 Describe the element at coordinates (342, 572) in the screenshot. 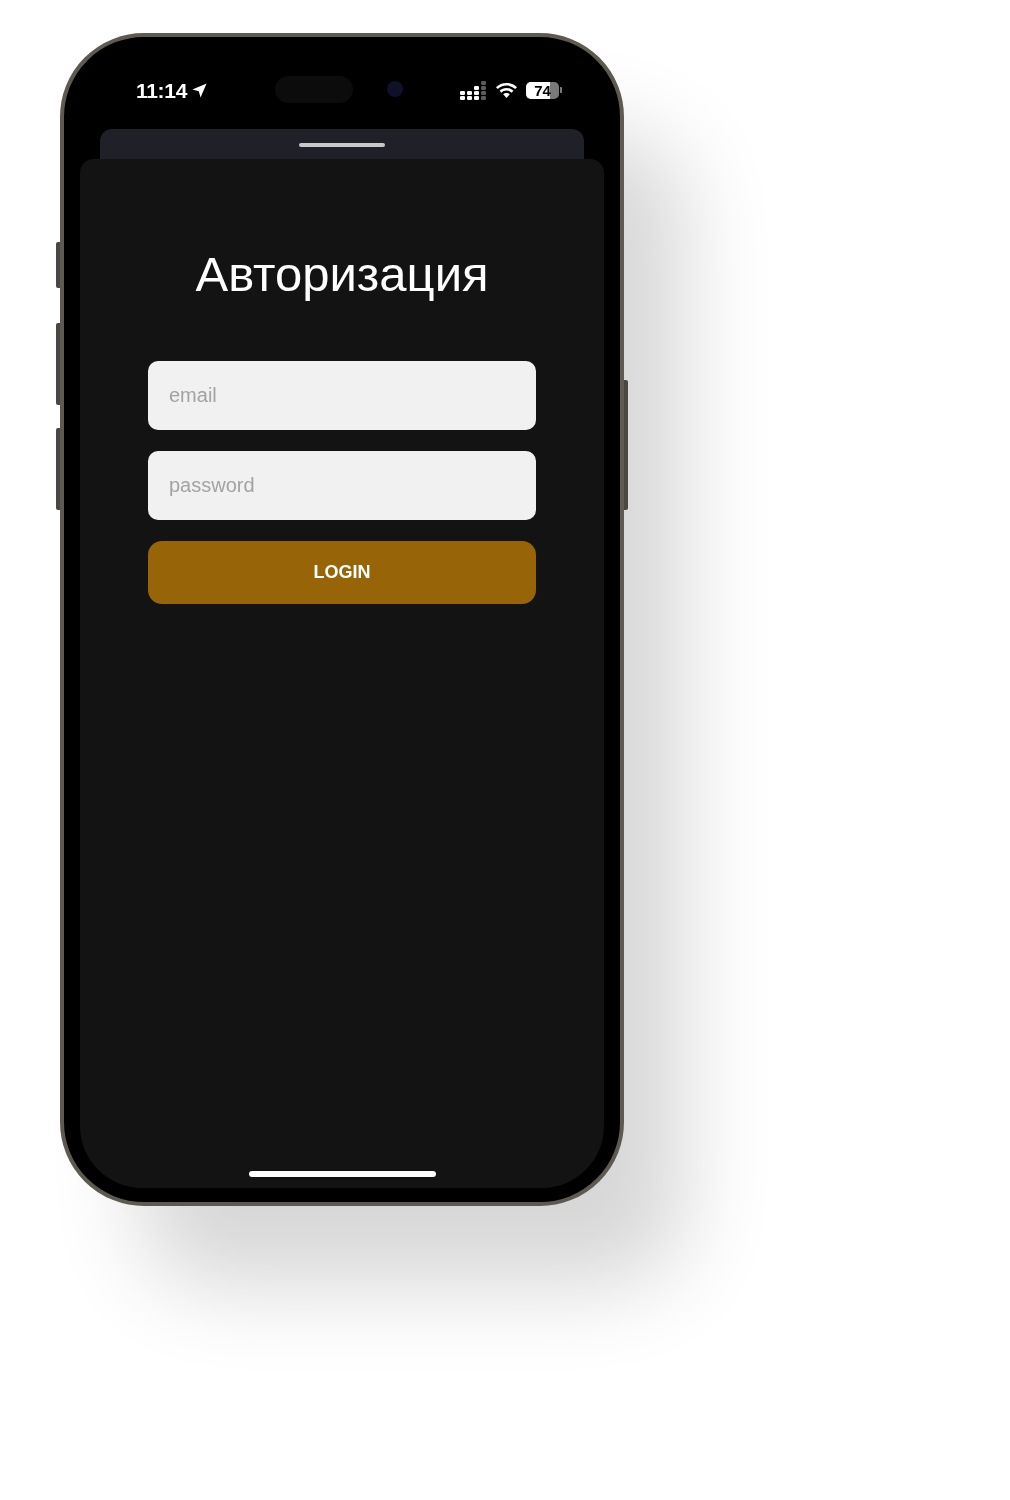

I see `login-button: LOGIN` at that location.